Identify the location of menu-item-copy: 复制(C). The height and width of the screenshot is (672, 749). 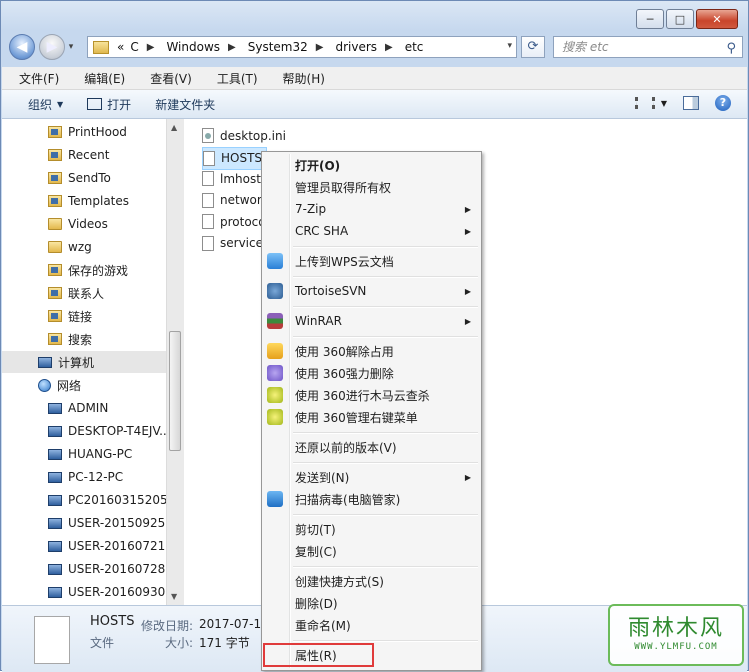
(371, 551).